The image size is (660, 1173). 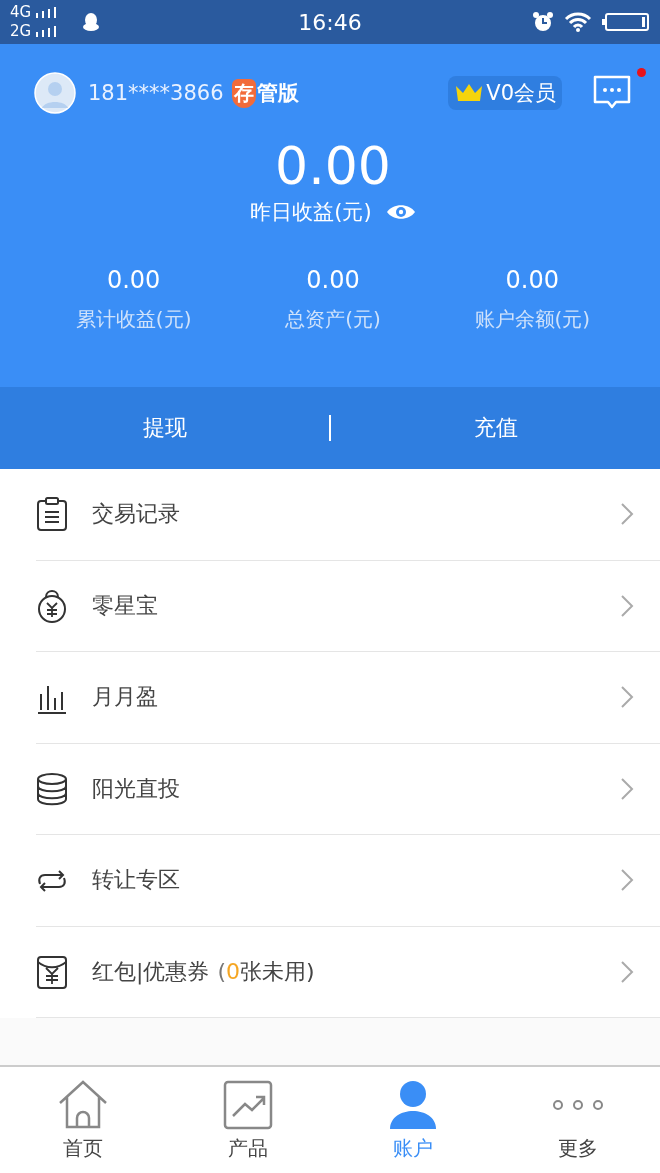 I want to click on menu-item: 阳光直投, so click(x=348, y=789).